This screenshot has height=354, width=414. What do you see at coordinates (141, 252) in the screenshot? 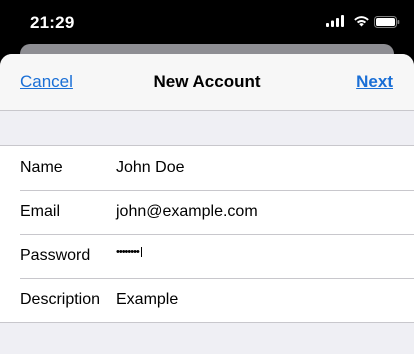
I see `text-cursor` at bounding box center [141, 252].